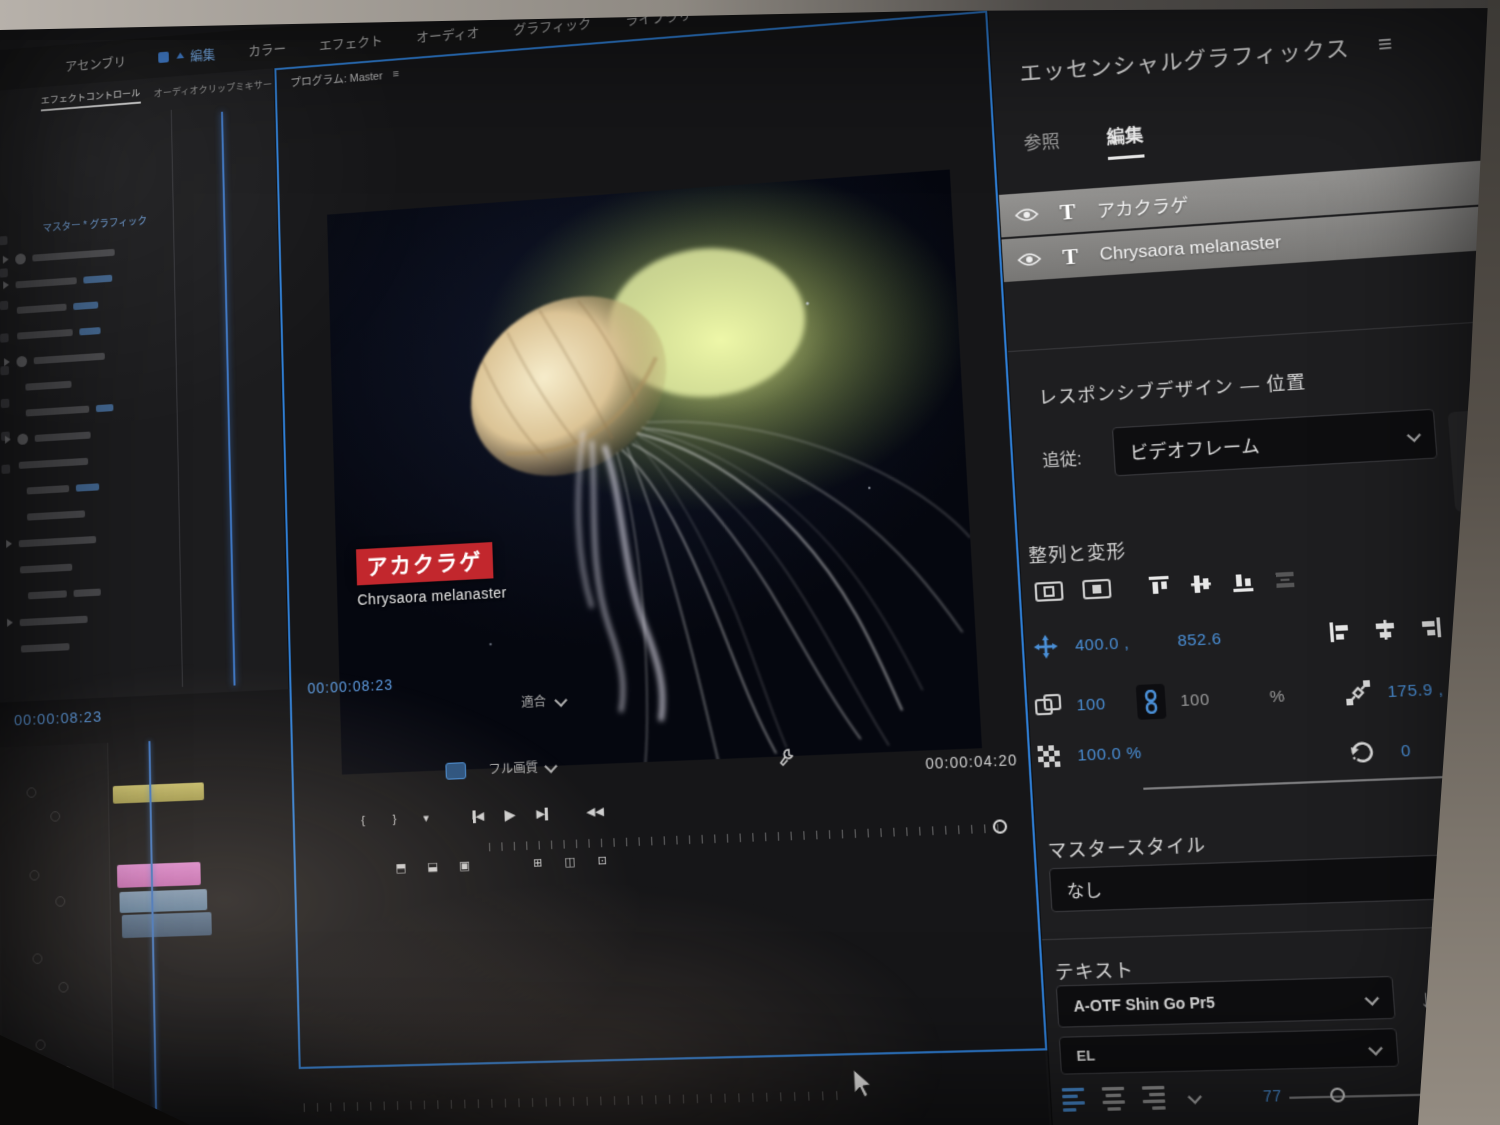  Describe the element at coordinates (747, 837) in the screenshot. I see `monitor-seek-ruler` at that location.